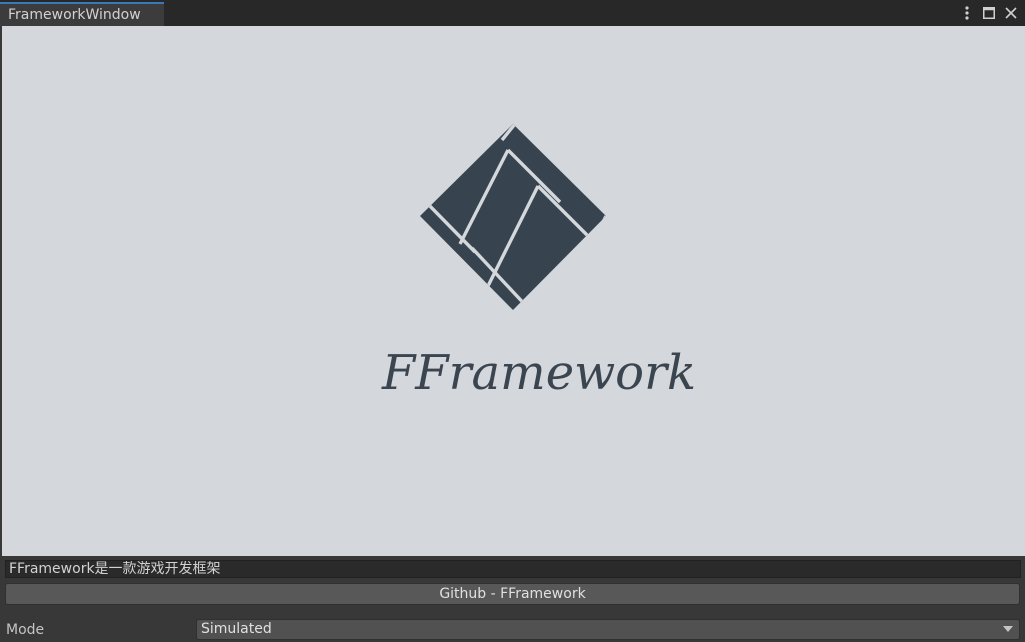 The height and width of the screenshot is (642, 1025). I want to click on github-button-label: Github - FFramework, so click(512, 594).